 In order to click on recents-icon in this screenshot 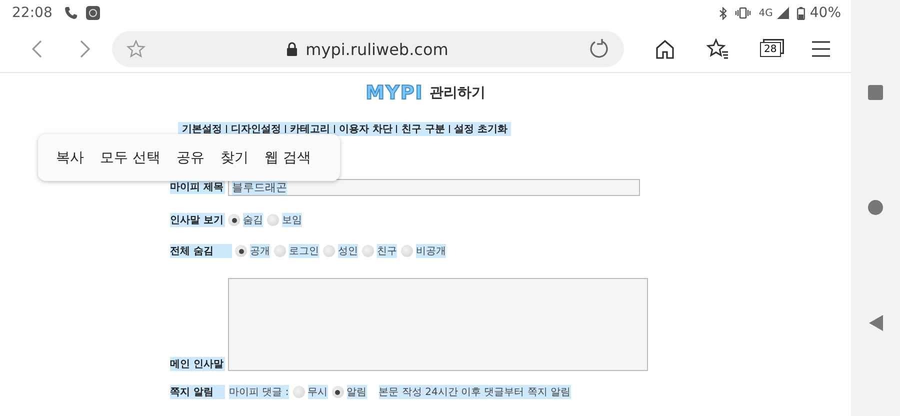, I will do `click(875, 92)`.